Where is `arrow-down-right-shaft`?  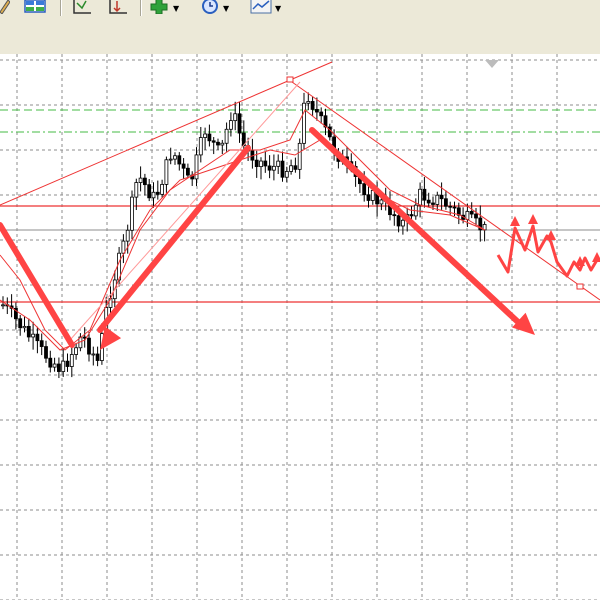 arrow-down-right-shaft is located at coordinates (415, 226).